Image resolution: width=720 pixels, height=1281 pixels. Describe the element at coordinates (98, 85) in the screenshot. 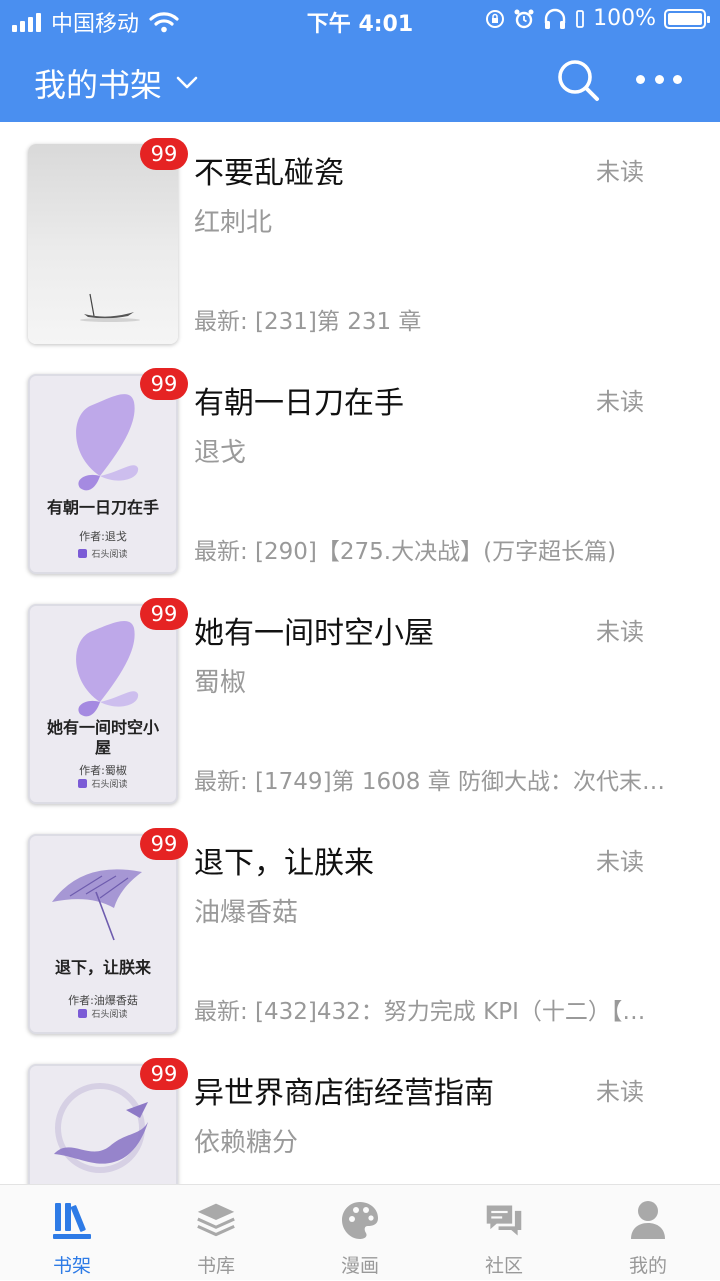

I see `page-title: 我的书架` at that location.